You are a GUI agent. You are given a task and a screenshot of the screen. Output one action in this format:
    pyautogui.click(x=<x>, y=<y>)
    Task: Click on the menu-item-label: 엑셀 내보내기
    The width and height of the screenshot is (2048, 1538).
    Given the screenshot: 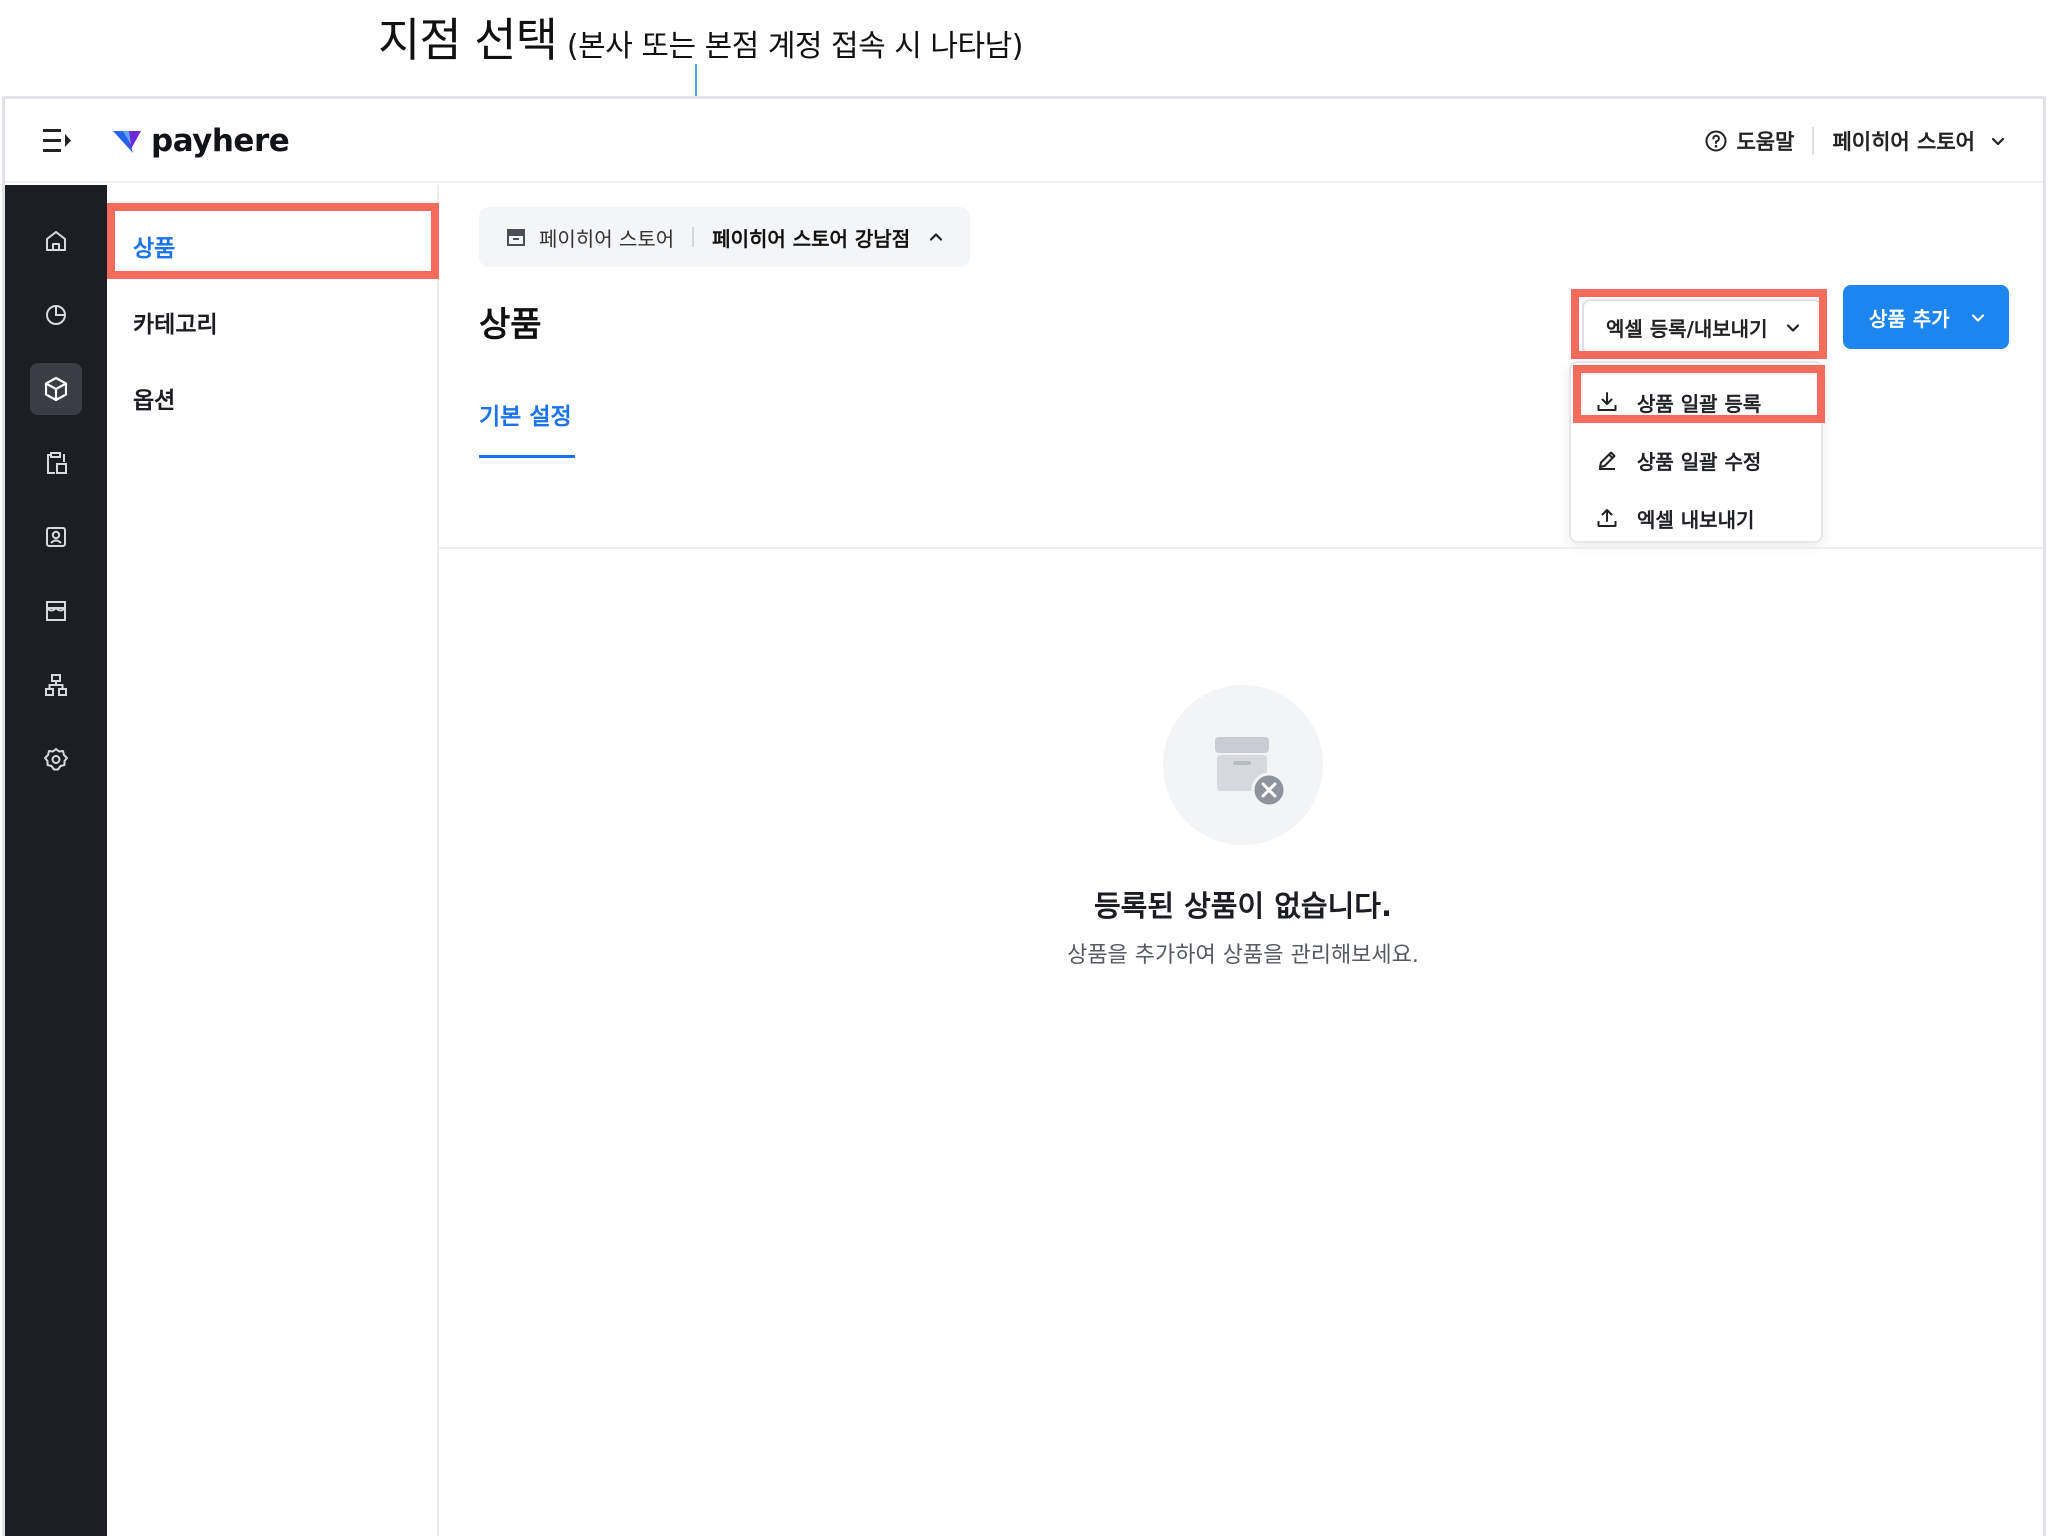 What is the action you would take?
    pyautogui.click(x=1696, y=519)
    